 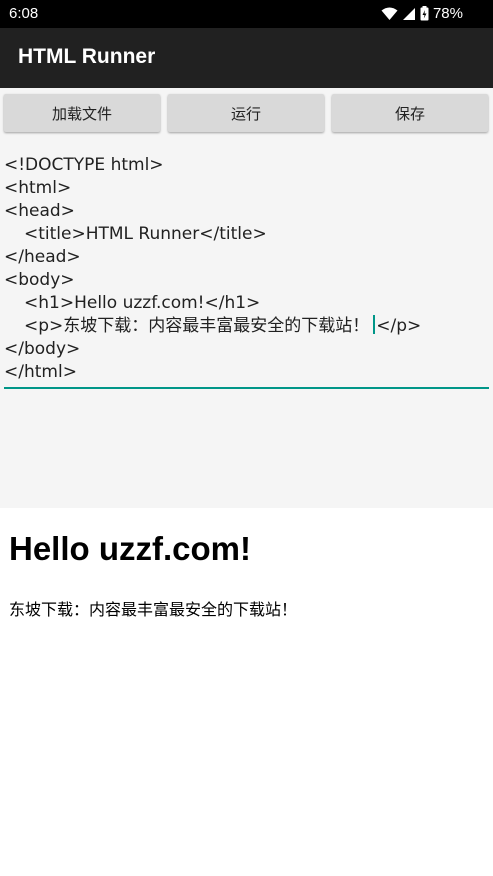 I want to click on code-line: <p>东坡下载：内容最丰富最安全的下载站！ </p>, so click(x=246, y=326).